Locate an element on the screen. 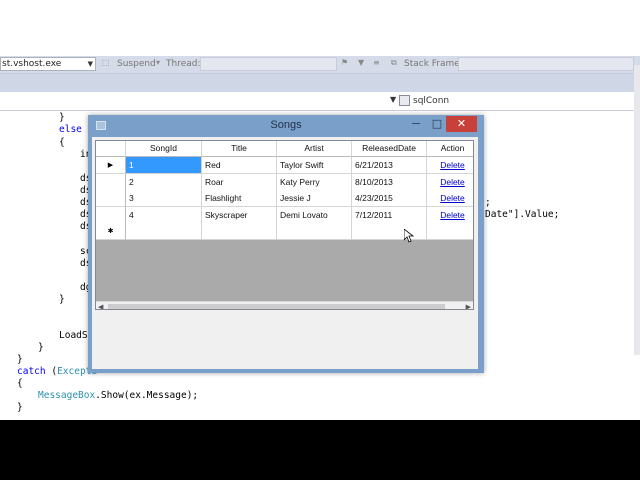 Image resolution: width=640 pixels, height=480 pixels. mouse-cursor-icon is located at coordinates (409, 236).